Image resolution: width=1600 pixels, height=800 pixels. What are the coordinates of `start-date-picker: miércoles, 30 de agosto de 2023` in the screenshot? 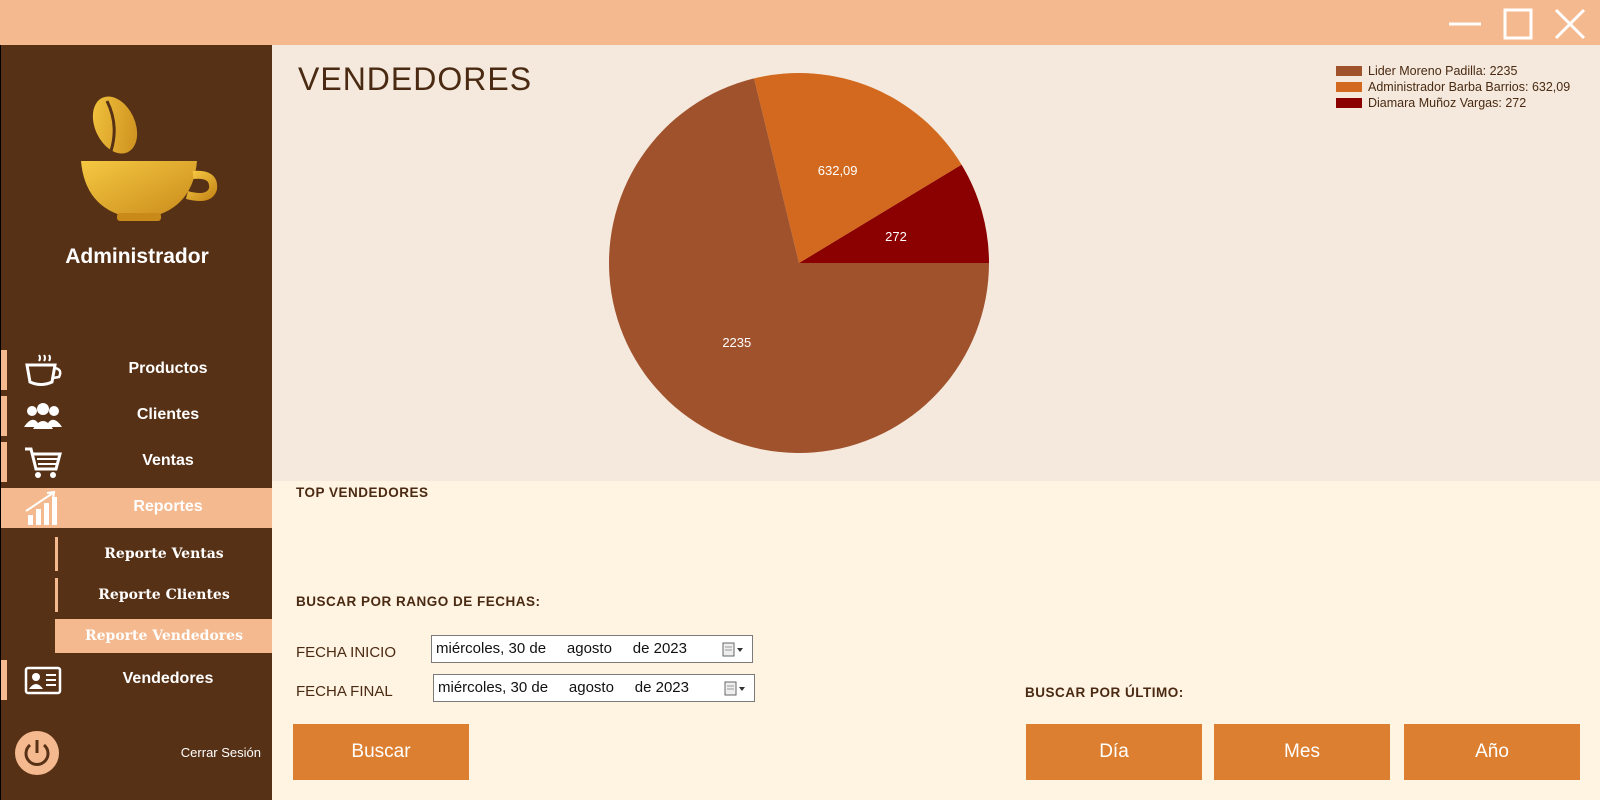 It's located at (592, 649).